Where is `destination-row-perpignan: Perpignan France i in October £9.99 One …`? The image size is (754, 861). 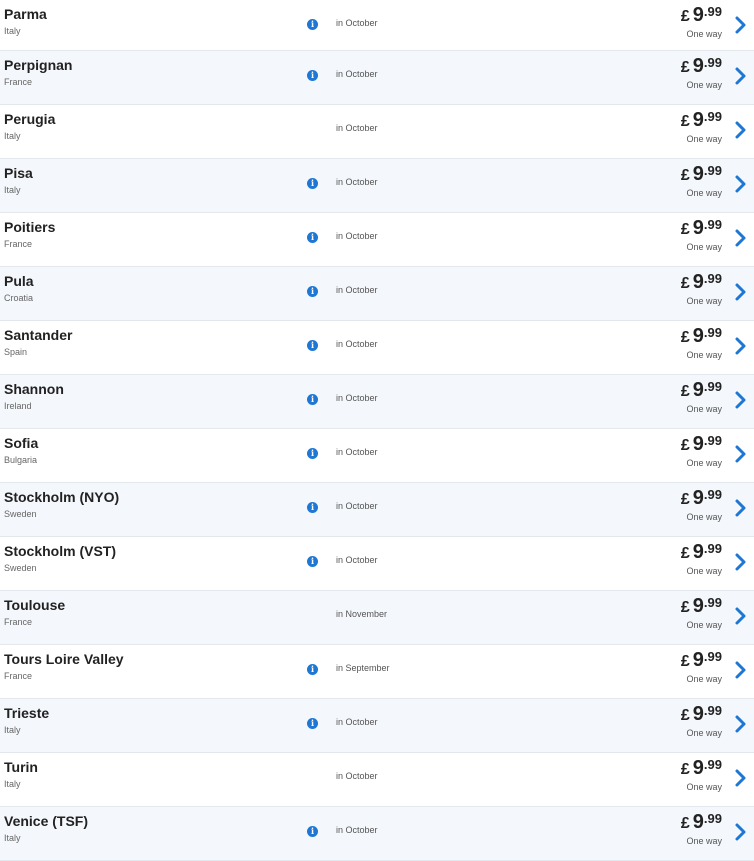
destination-row-perpignan: Perpignan France i in October £9.99 One … is located at coordinates (377, 78).